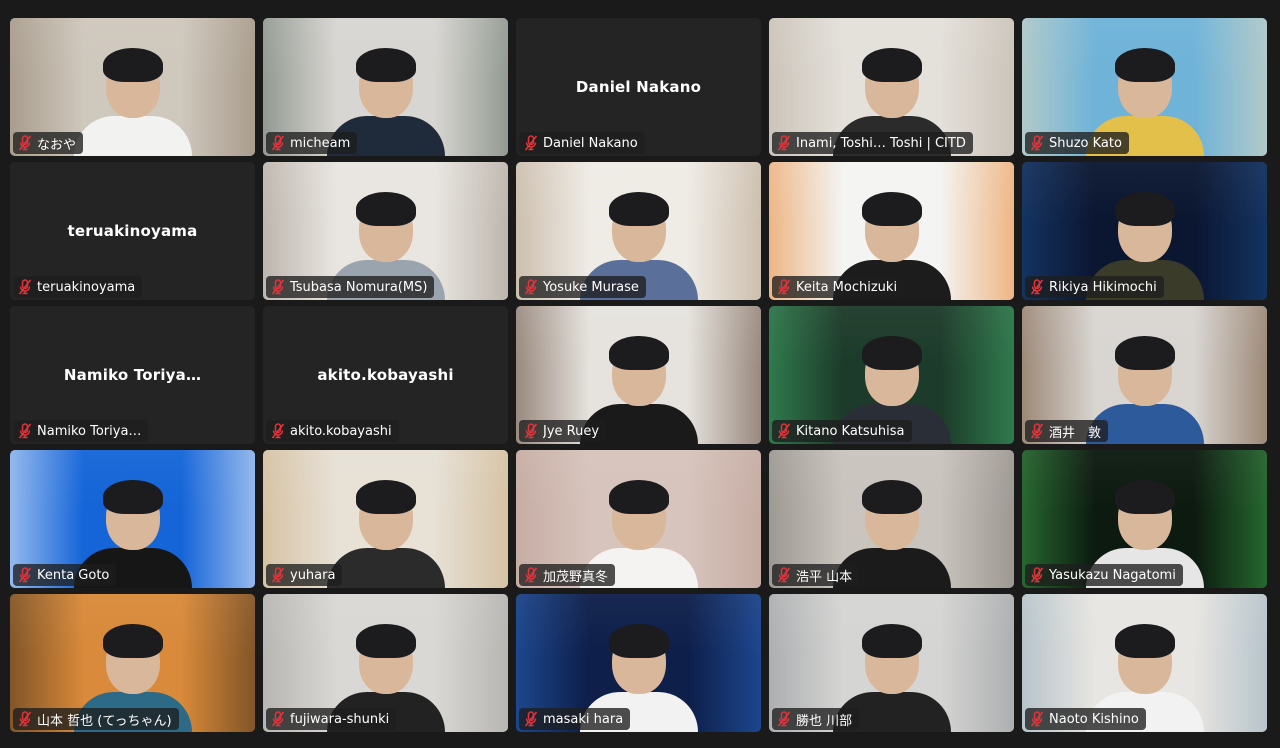 Image resolution: width=1280 pixels, height=748 pixels. I want to click on participant-name: 勝也 川部, so click(824, 721).